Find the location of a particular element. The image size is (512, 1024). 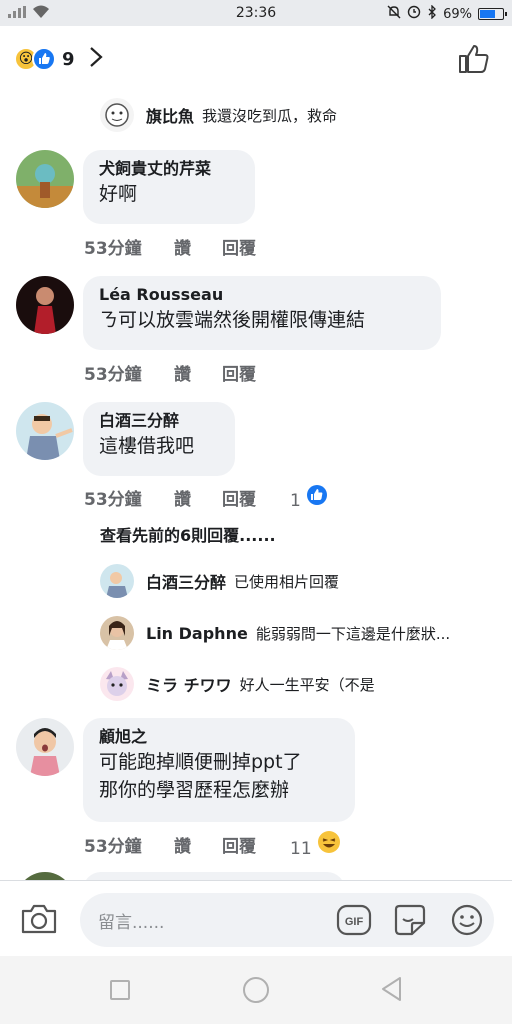

alarm-icon is located at coordinates (414, 14).